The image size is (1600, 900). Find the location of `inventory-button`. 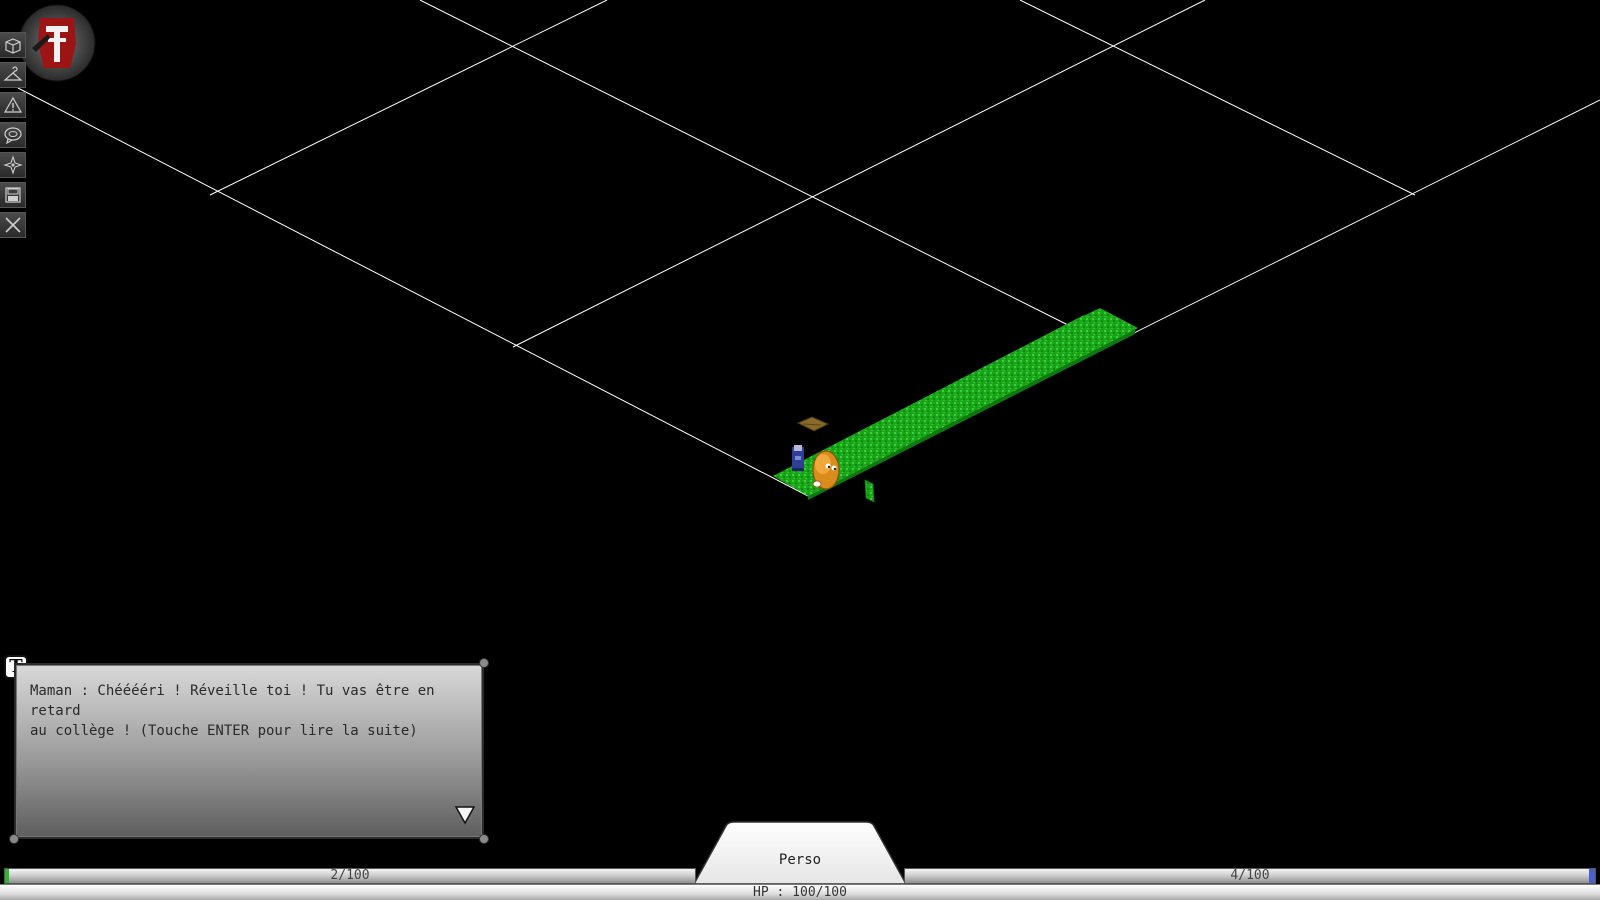

inventory-button is located at coordinates (13, 45).